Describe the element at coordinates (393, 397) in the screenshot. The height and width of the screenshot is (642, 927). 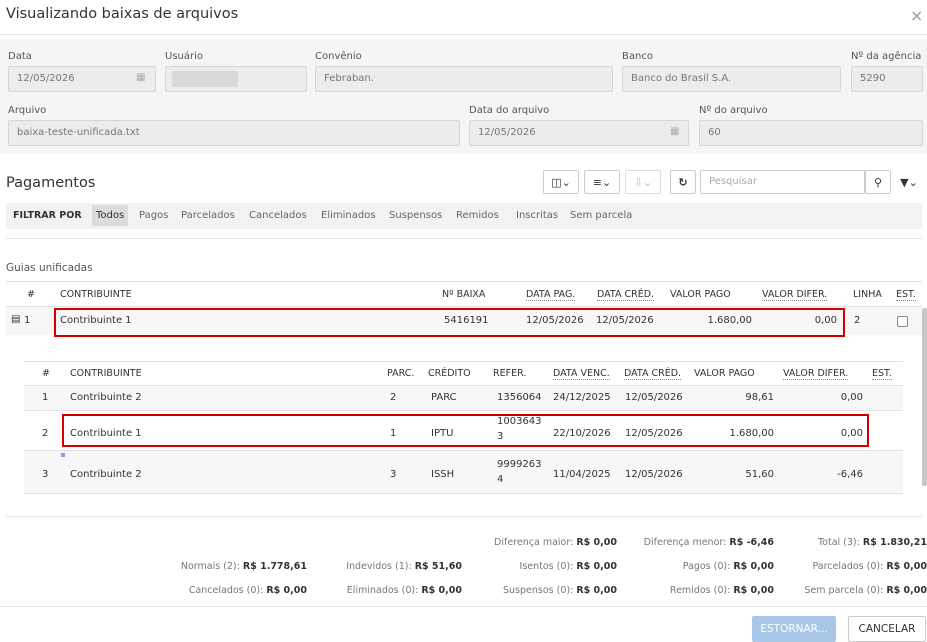
I see `detail-parc: 2` at that location.